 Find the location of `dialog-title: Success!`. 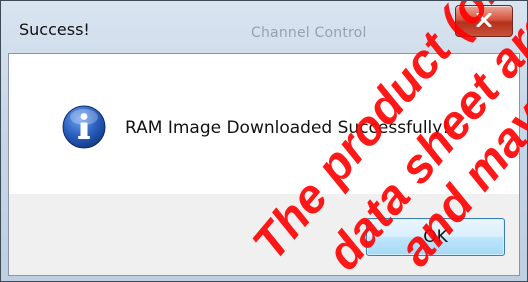

dialog-title: Success! is located at coordinates (54, 29).